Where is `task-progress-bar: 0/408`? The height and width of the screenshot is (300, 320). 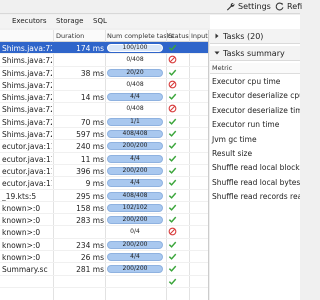 task-progress-bar: 0/408 is located at coordinates (135, 60).